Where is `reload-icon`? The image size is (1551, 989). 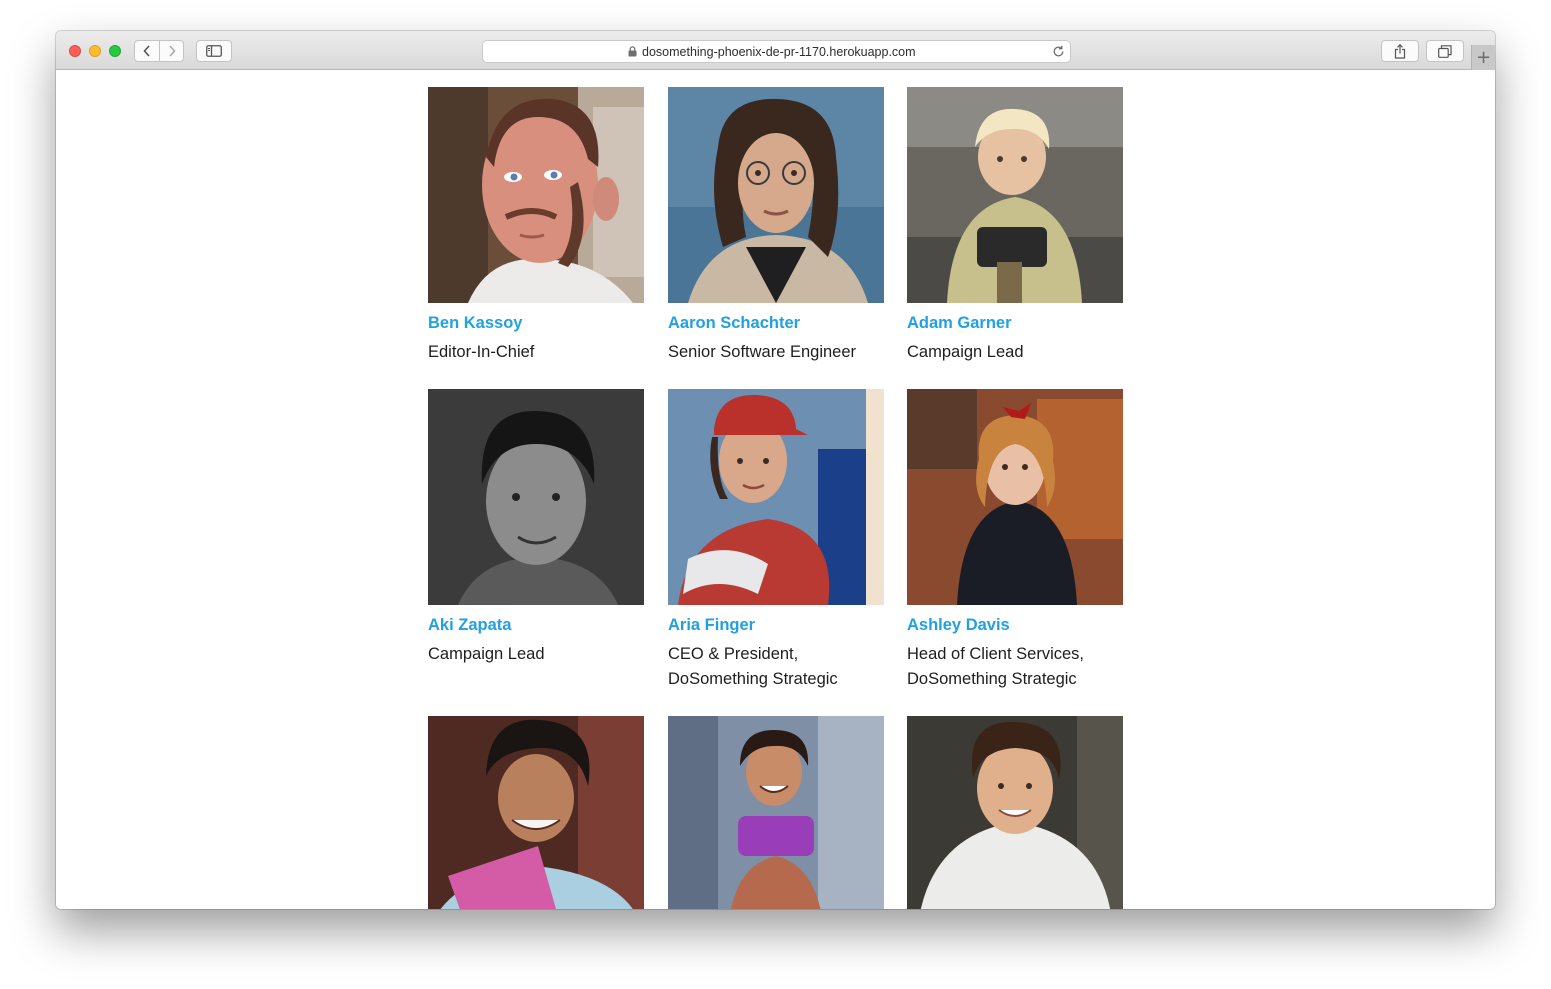
reload-icon is located at coordinates (1058, 51).